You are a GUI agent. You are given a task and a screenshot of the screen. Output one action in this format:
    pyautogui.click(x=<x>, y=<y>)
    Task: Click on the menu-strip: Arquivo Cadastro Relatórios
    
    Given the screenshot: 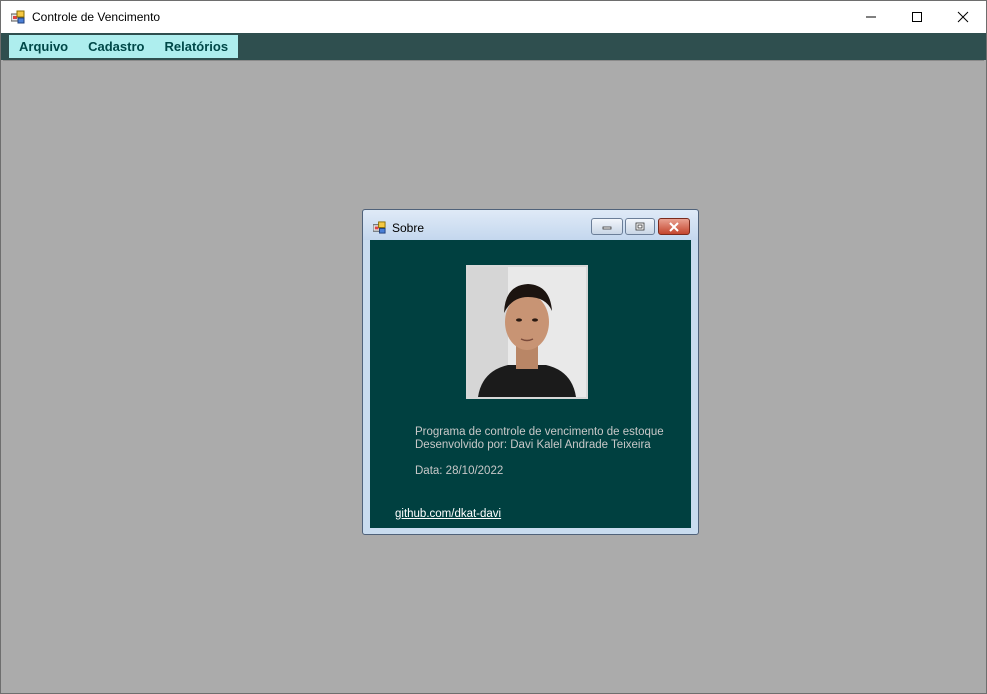 What is the action you would take?
    pyautogui.click(x=124, y=46)
    